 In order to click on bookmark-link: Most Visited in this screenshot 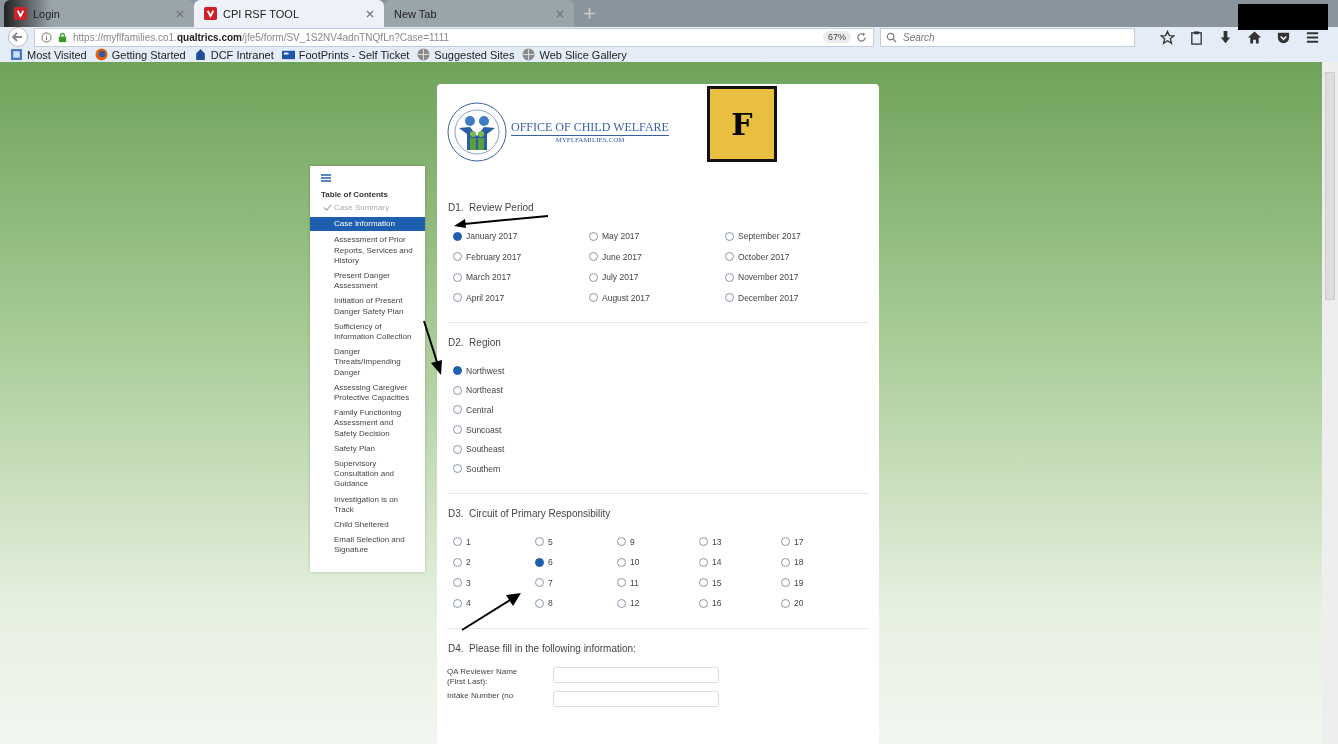, I will do `click(48, 54)`.